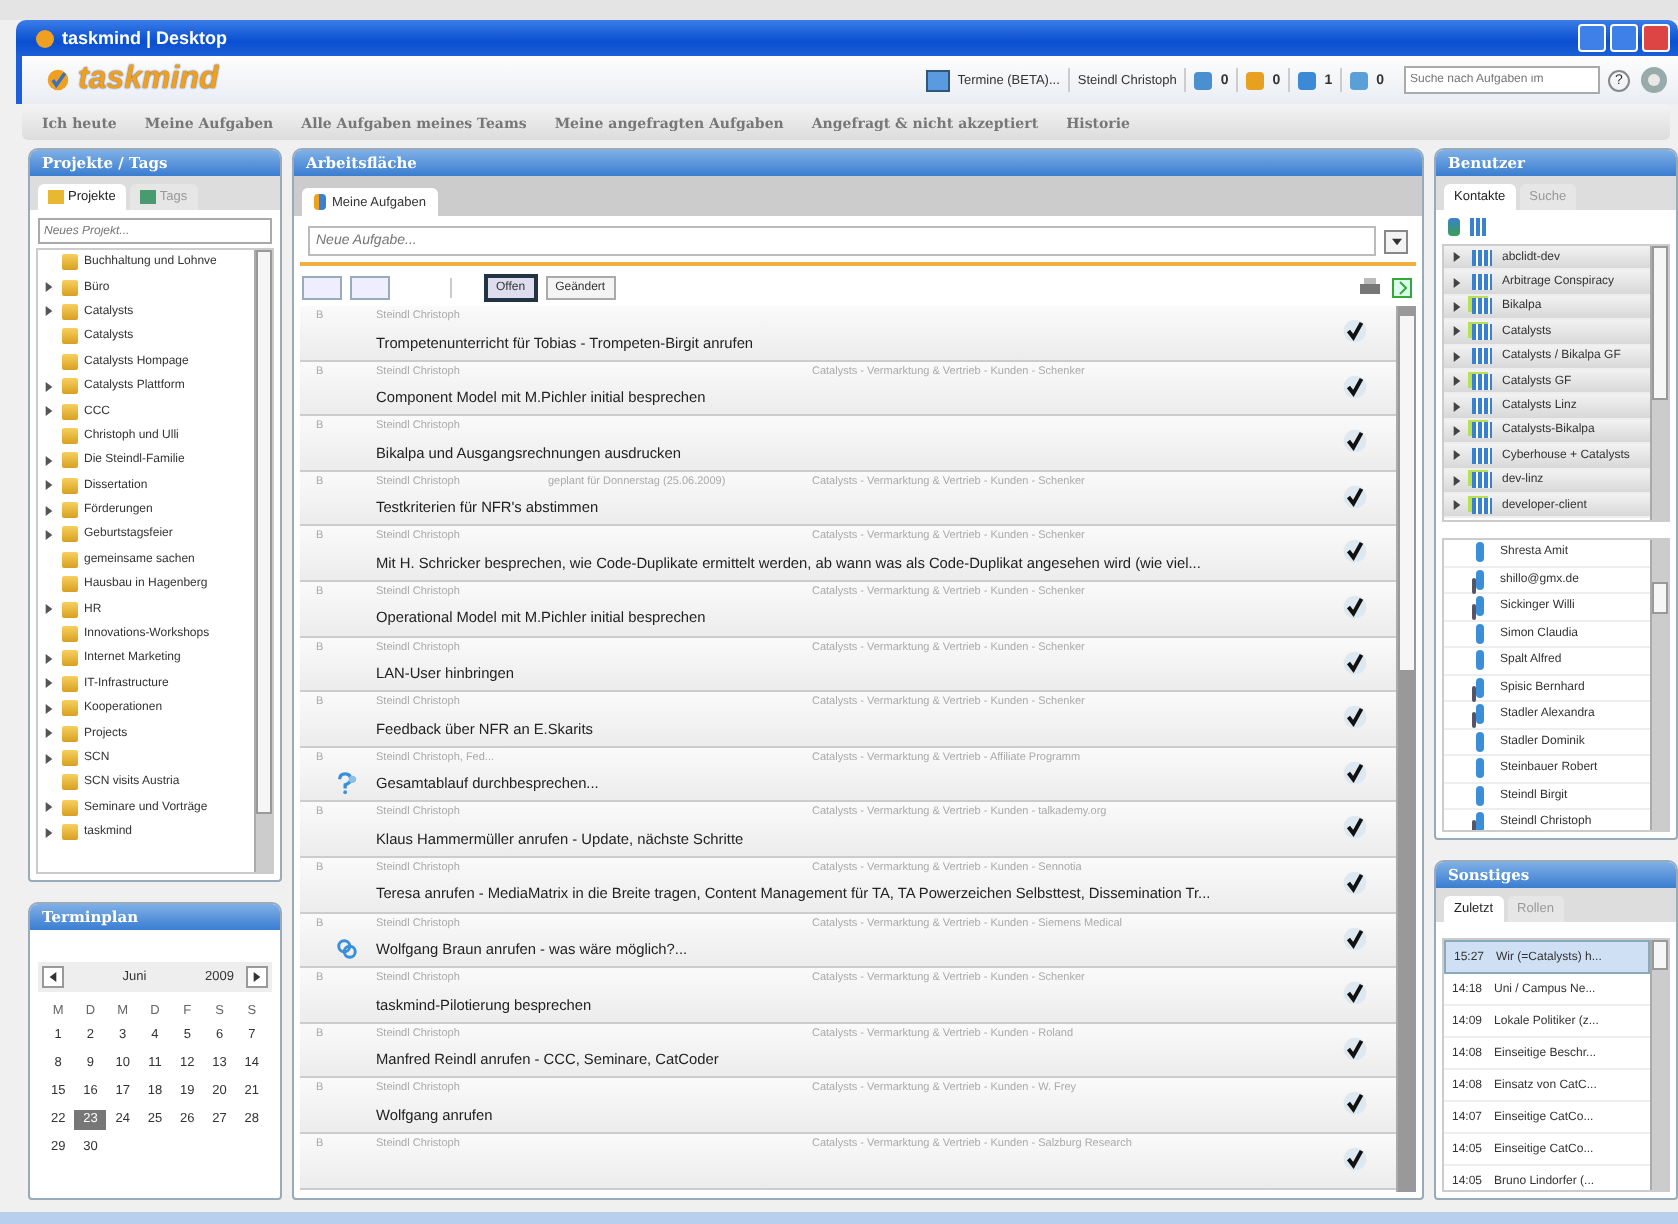  I want to click on window-title: taskmind | Desktop, so click(145, 38).